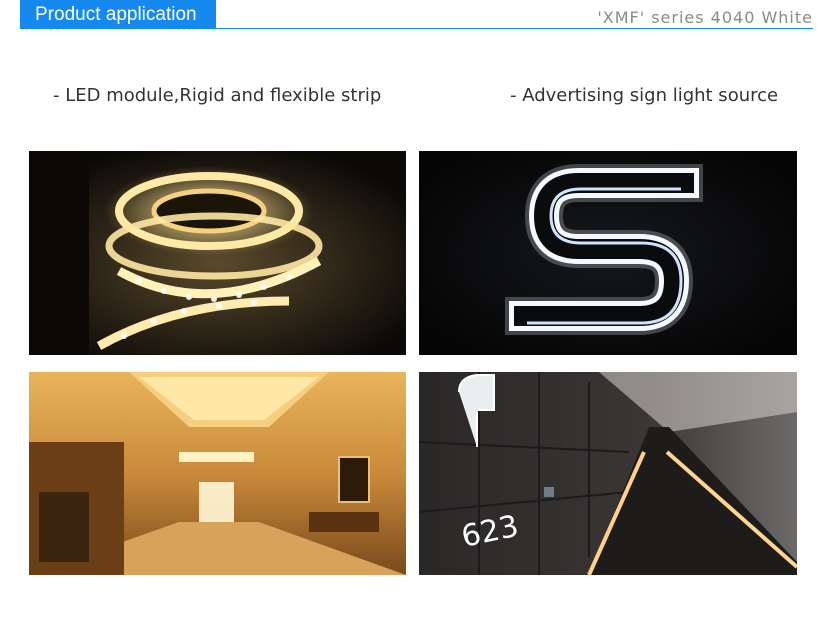 Image resolution: width=830 pixels, height=634 pixels. Describe the element at coordinates (118, 14) in the screenshot. I see `section-title-tab: Product application` at that location.